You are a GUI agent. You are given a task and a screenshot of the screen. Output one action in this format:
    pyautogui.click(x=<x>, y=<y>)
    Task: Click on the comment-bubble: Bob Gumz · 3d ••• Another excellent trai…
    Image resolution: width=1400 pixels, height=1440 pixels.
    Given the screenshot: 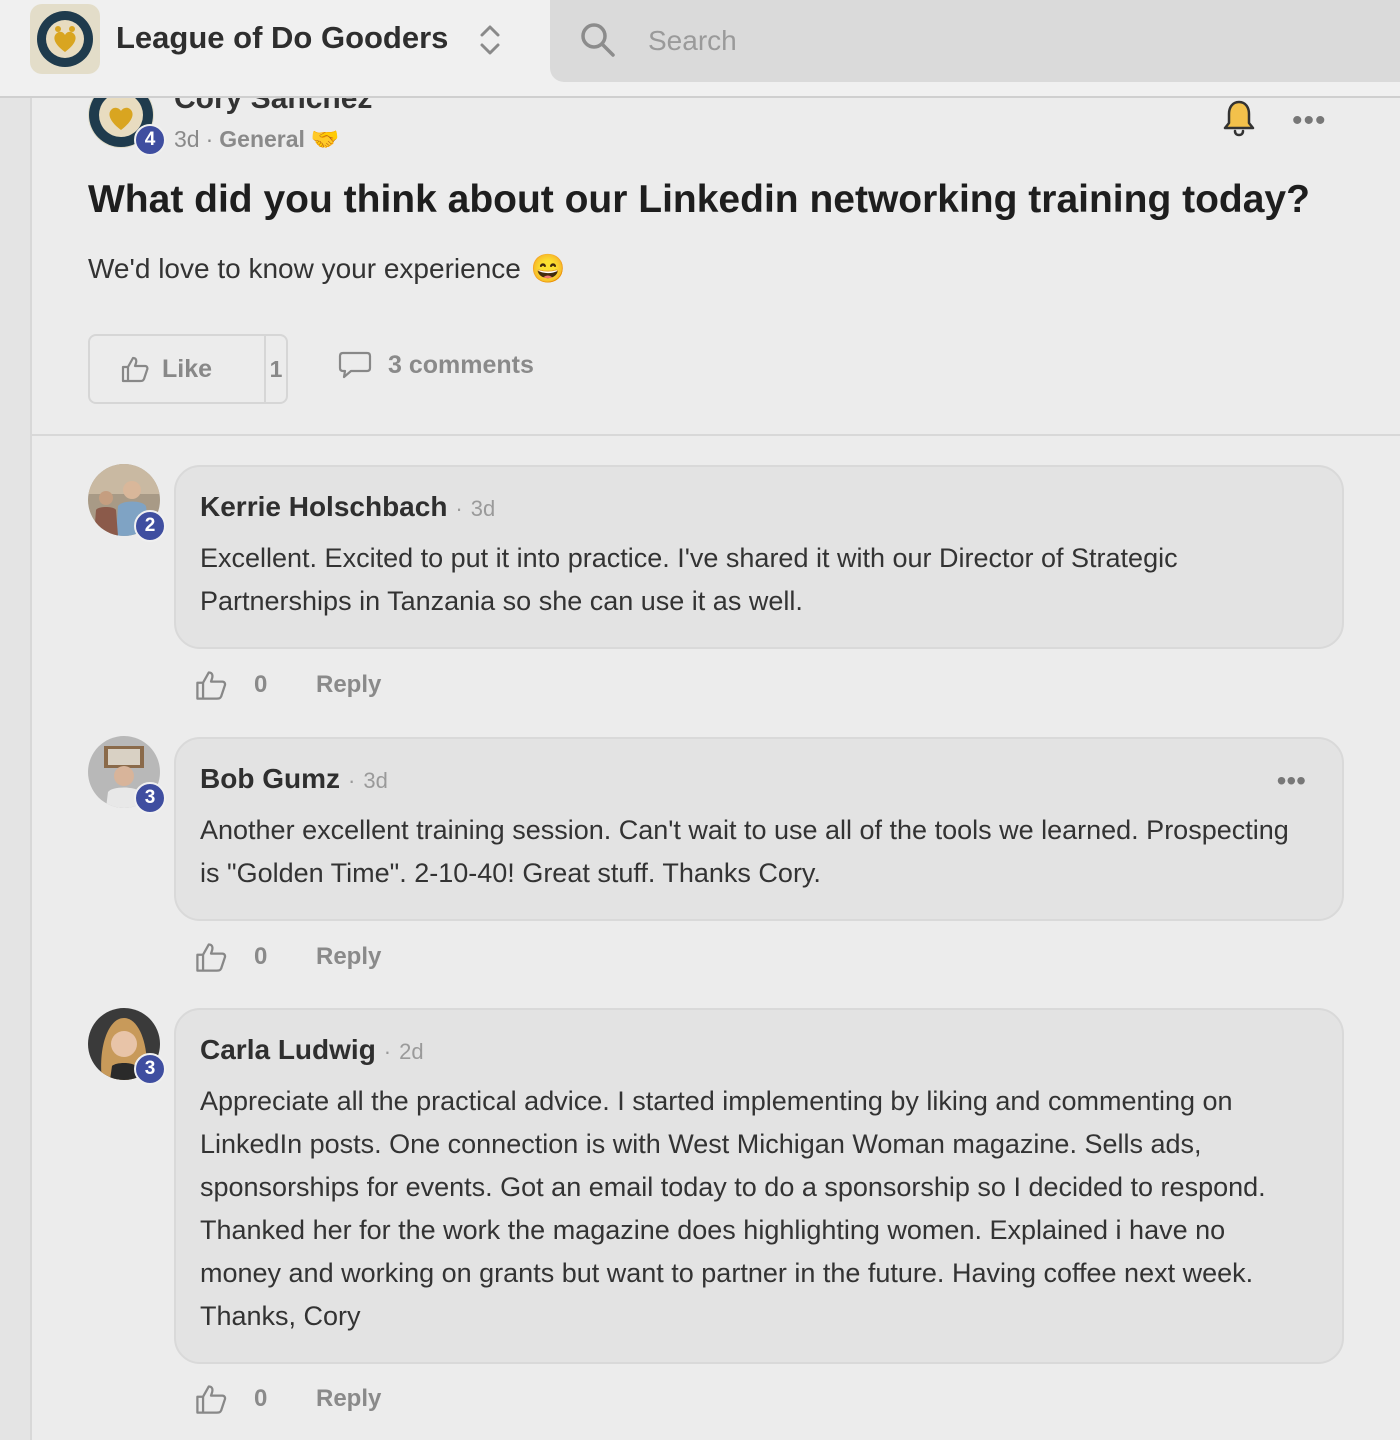 What is the action you would take?
    pyautogui.click(x=759, y=829)
    